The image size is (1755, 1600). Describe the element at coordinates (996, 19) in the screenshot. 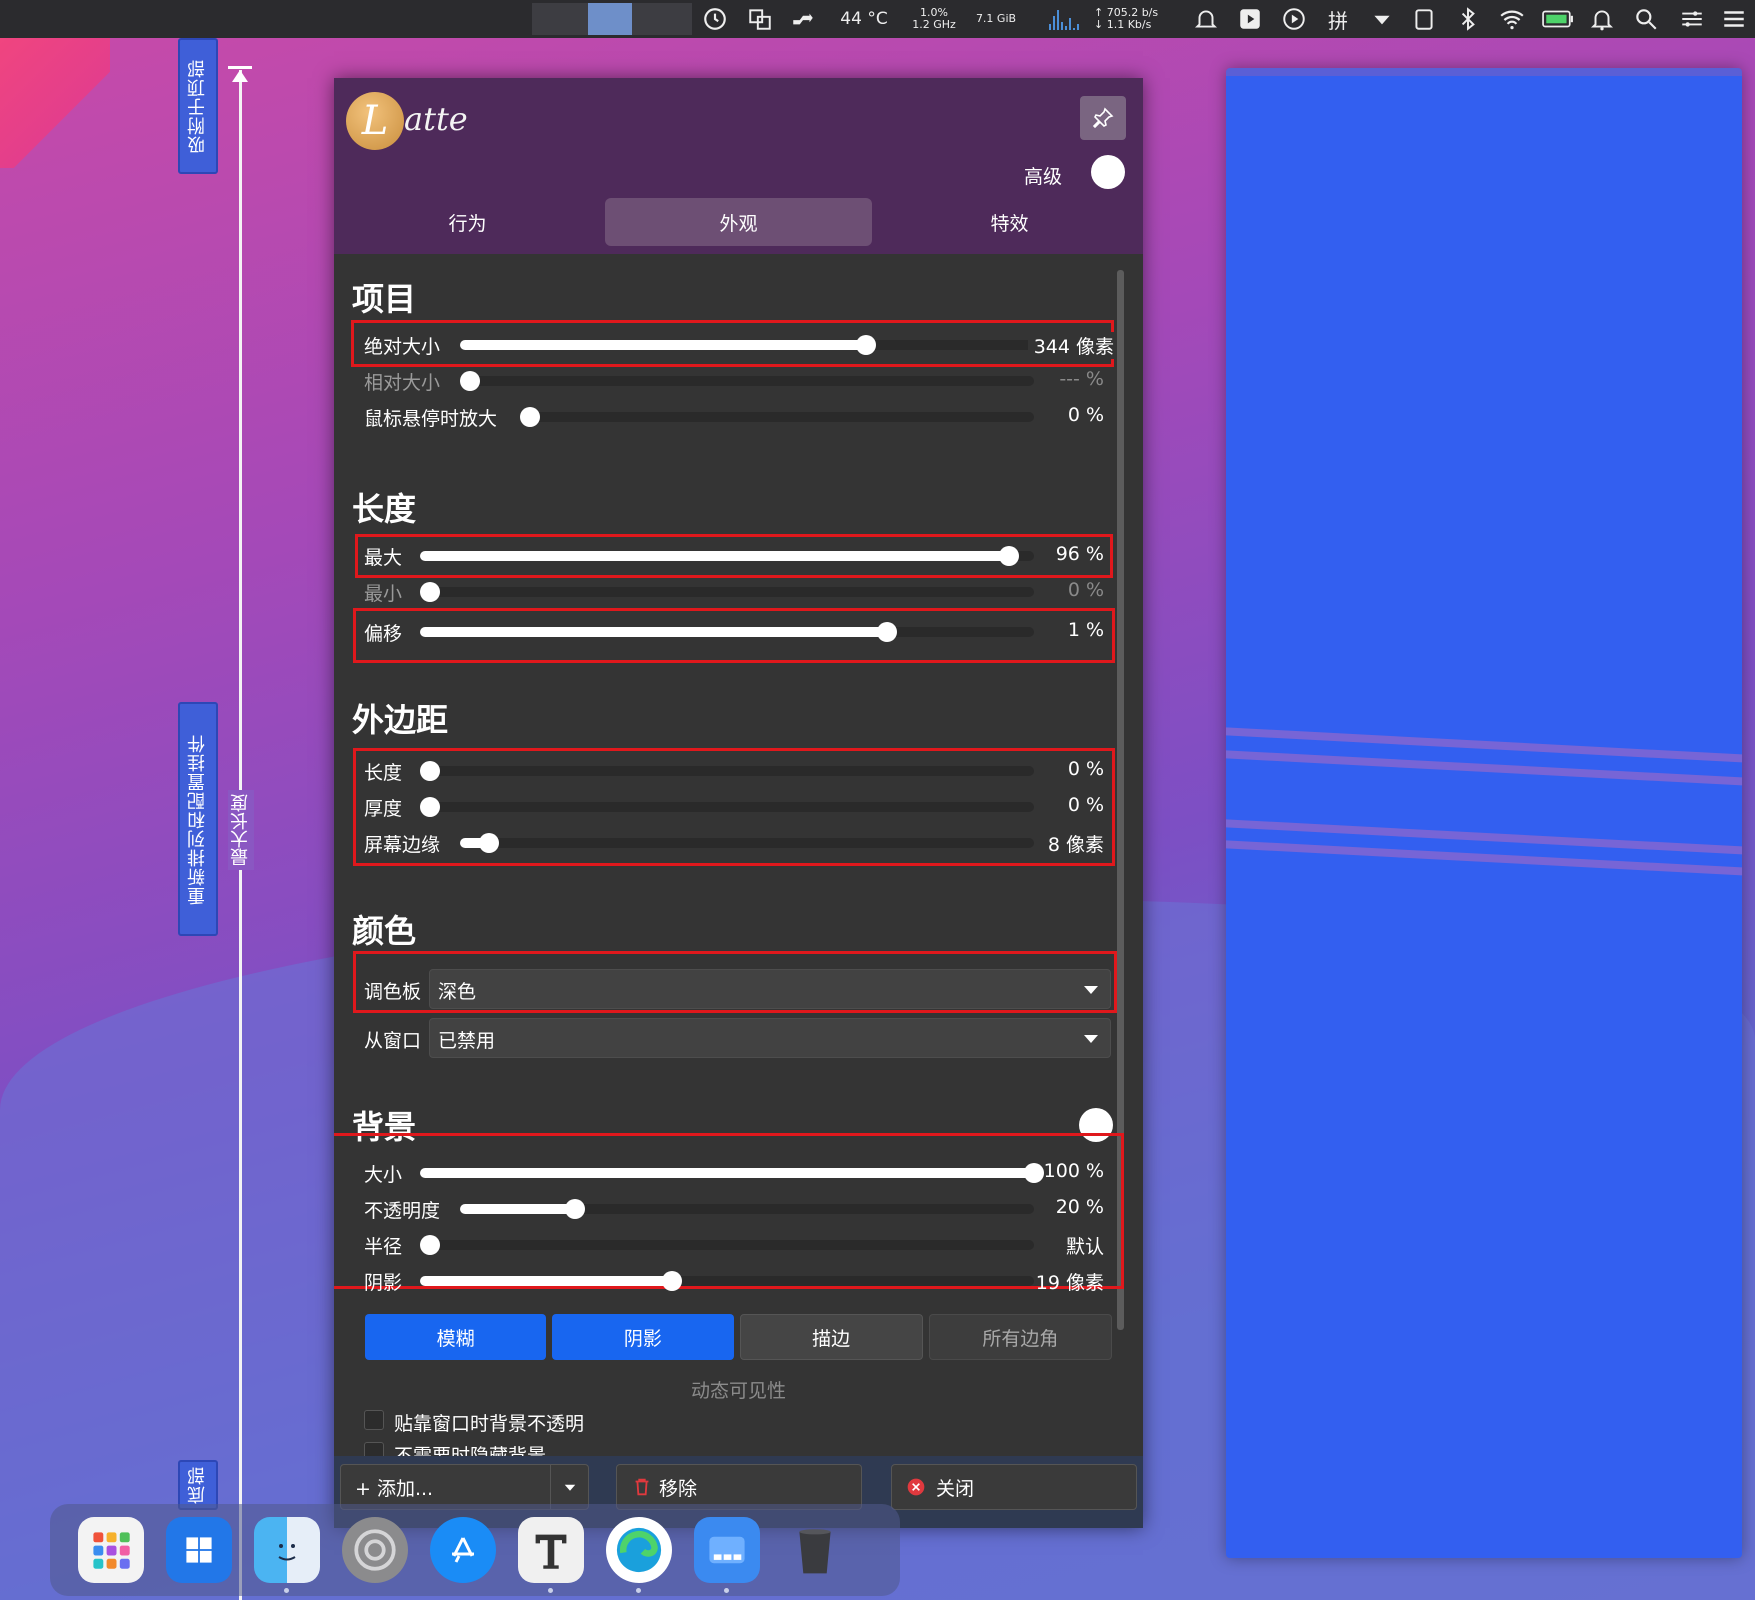

I see `memory-readout: 7.1 GiB` at that location.